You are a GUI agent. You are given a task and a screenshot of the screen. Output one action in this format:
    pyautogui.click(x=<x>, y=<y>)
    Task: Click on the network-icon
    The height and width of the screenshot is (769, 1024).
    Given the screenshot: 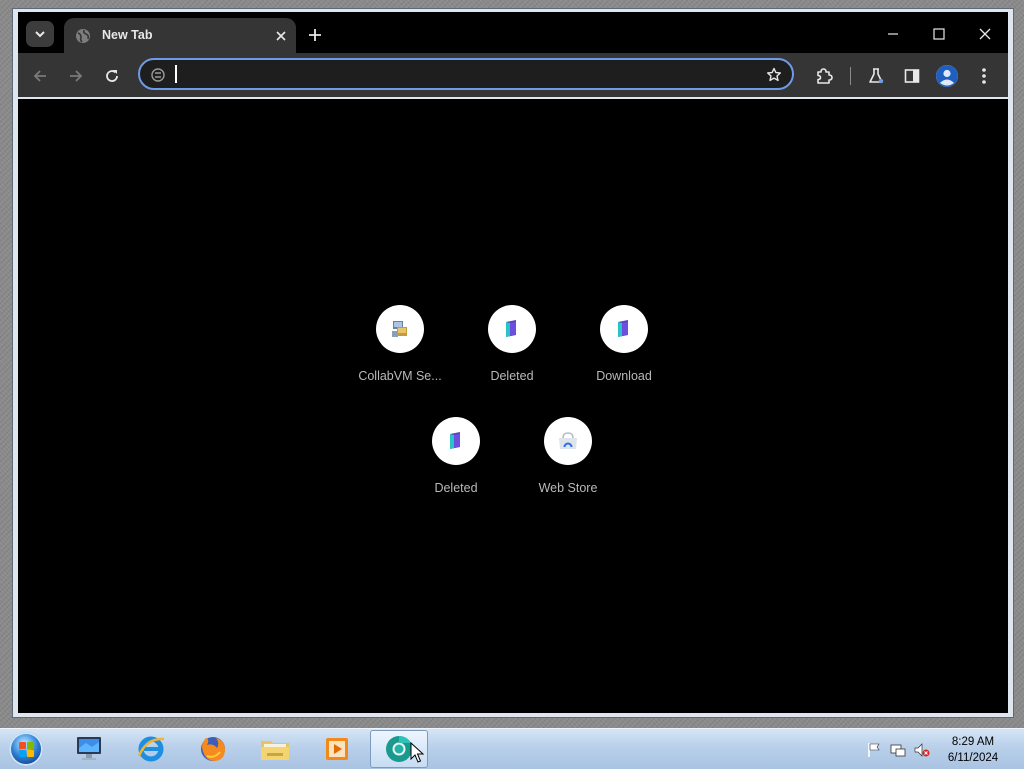 What is the action you would take?
    pyautogui.click(x=898, y=750)
    